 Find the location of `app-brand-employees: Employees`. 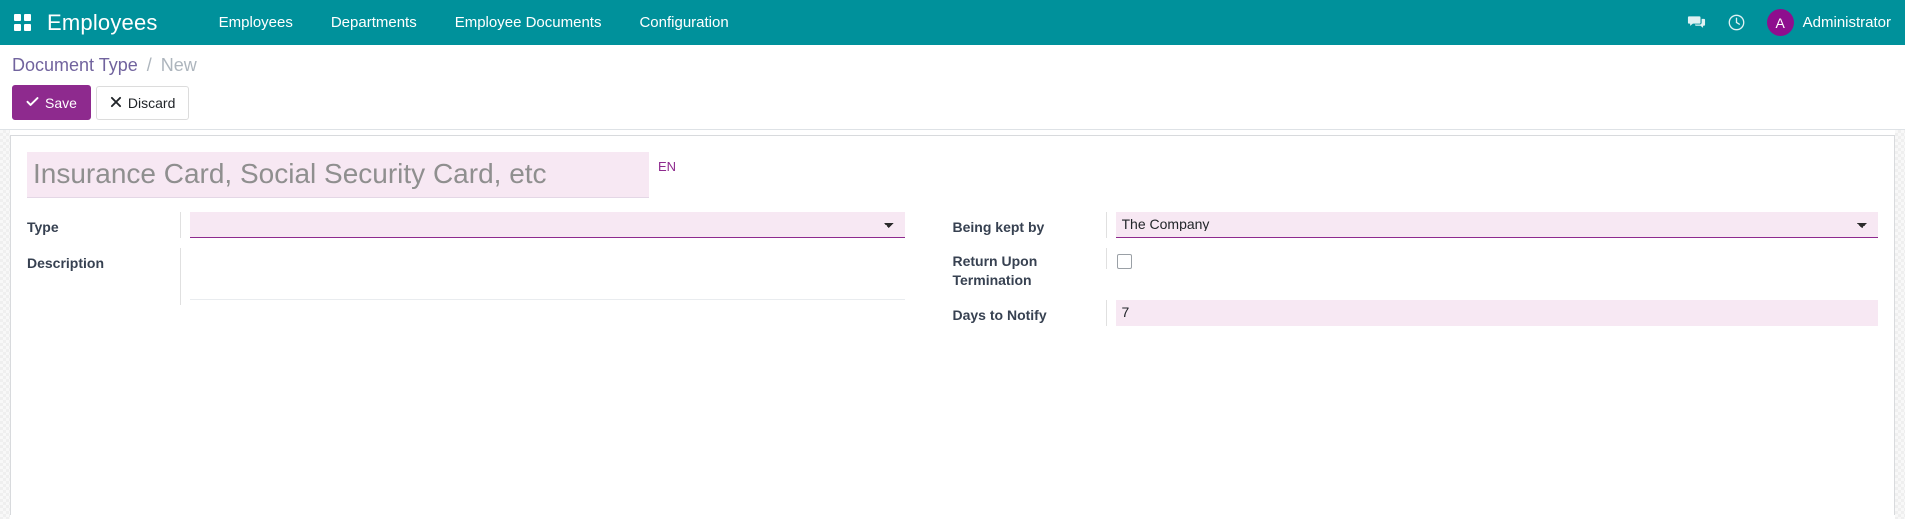

app-brand-employees: Employees is located at coordinates (106, 23).